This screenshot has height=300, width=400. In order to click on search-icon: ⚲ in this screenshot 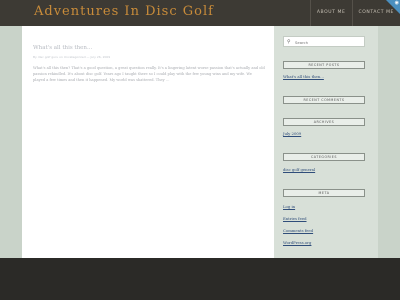, I will do `click(289, 42)`.